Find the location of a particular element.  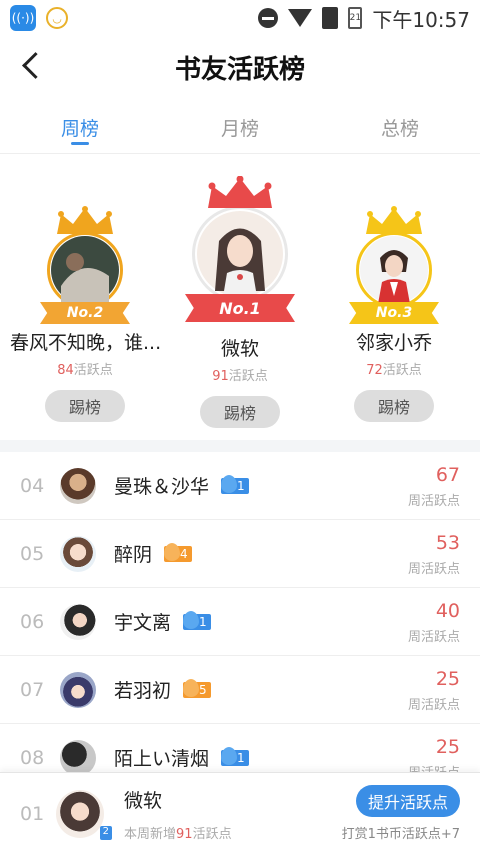

tab-monthly: 月榜 is located at coordinates (240, 125).